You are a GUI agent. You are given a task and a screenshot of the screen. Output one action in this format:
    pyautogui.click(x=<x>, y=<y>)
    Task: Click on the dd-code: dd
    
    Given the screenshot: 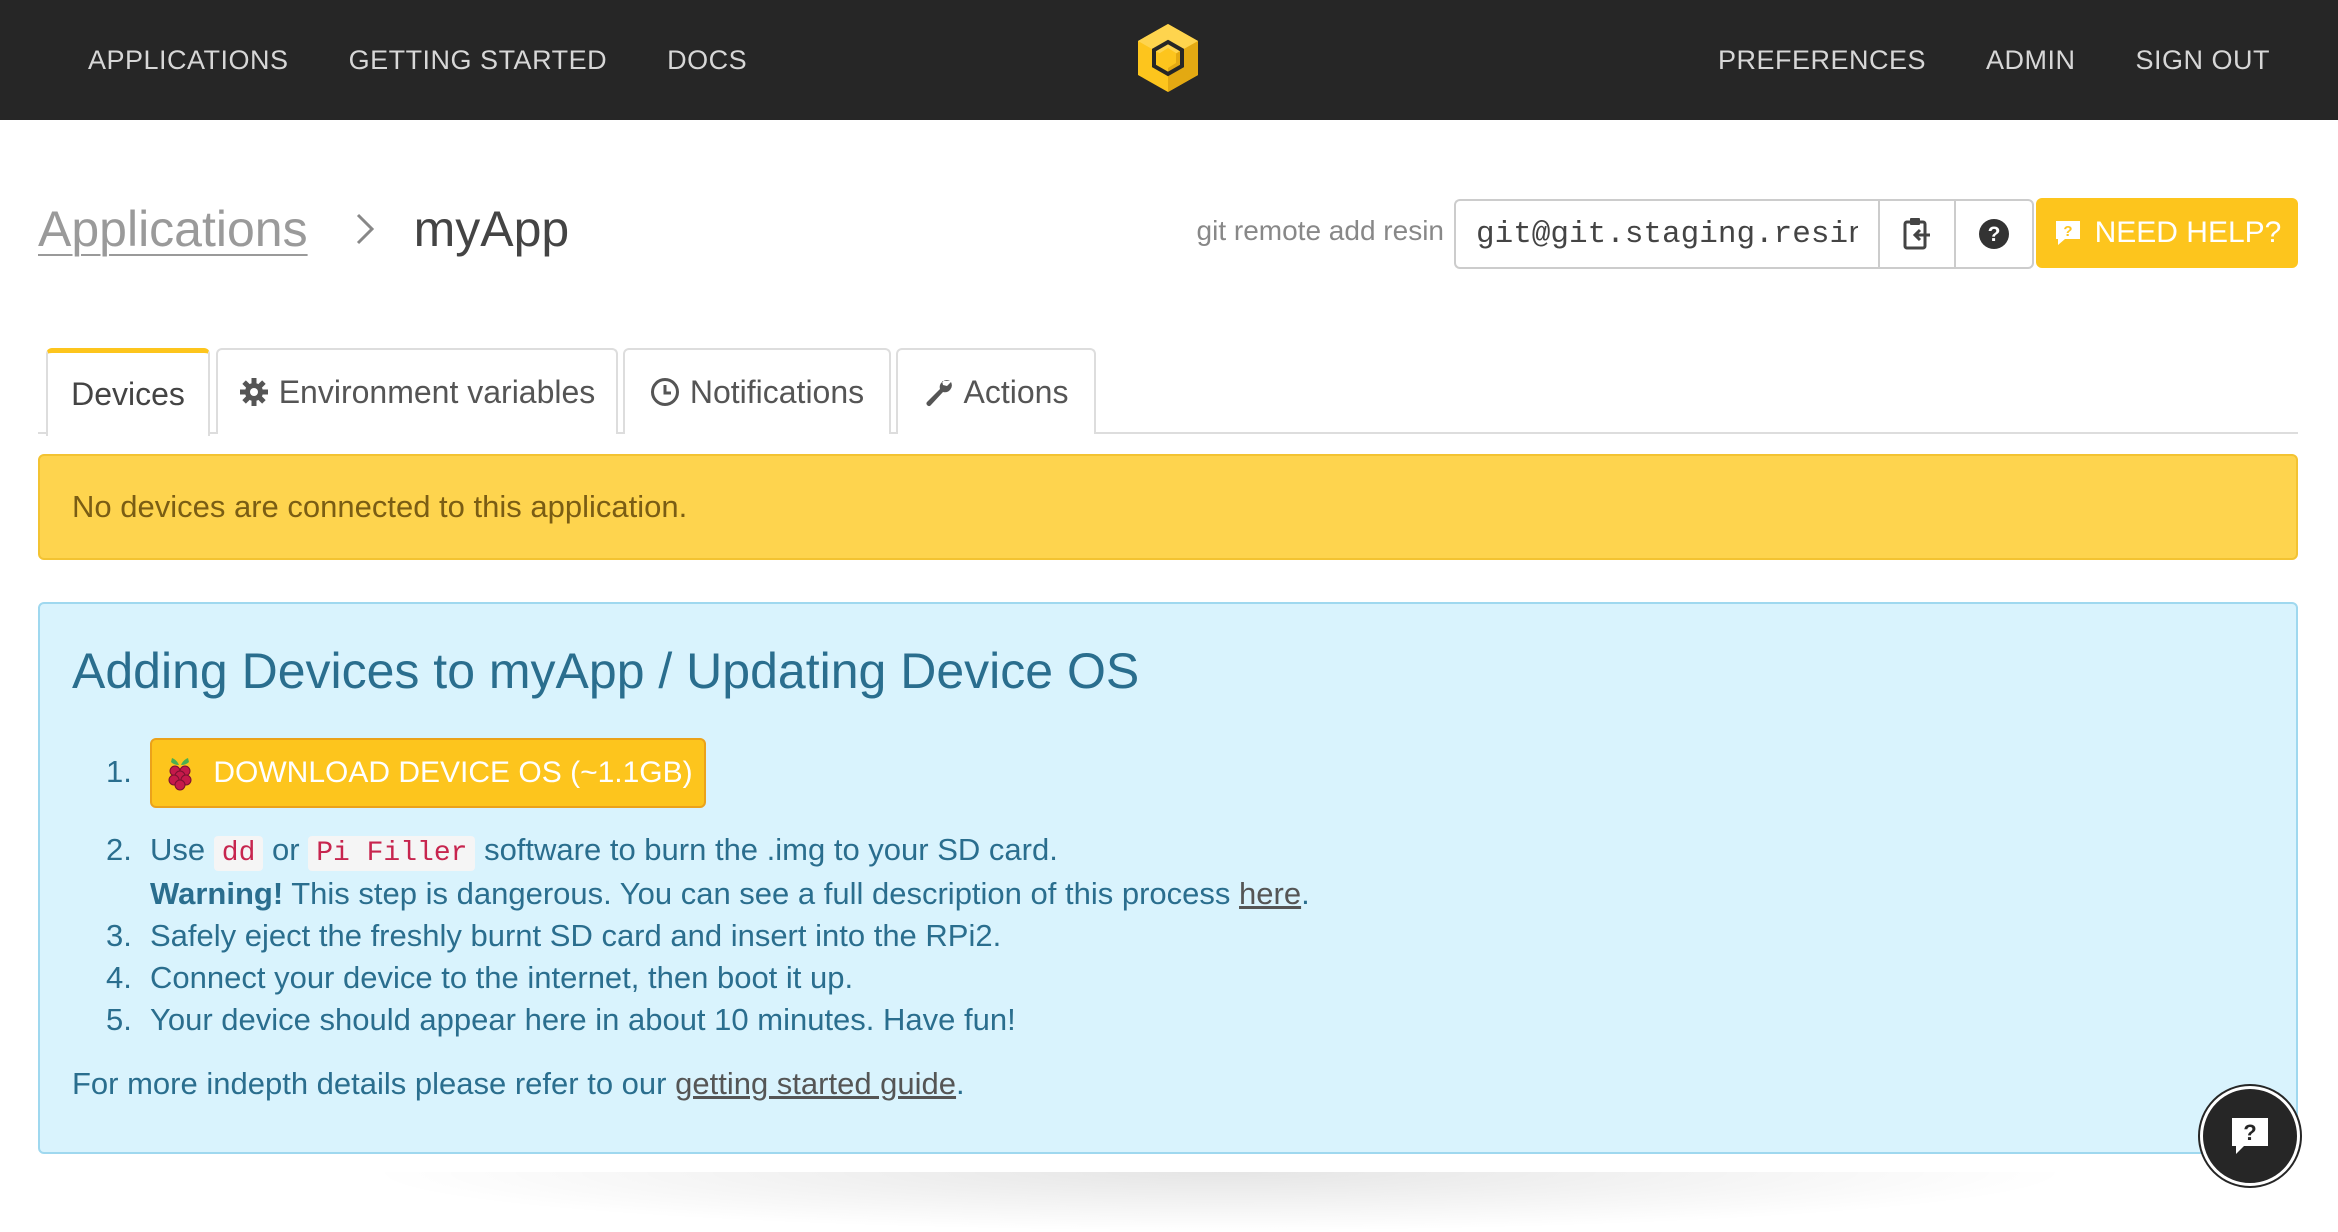 What is the action you would take?
    pyautogui.click(x=238, y=853)
    